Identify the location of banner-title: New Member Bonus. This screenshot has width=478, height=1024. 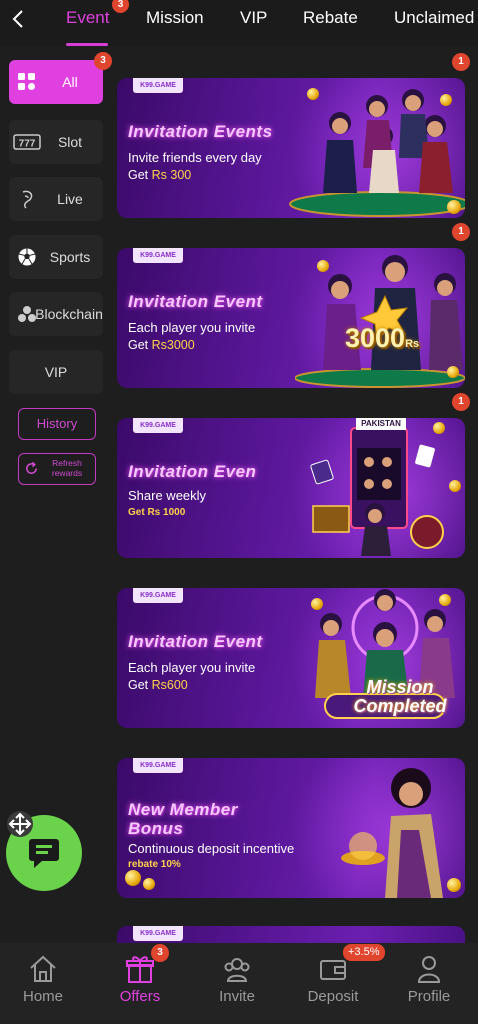
(183, 819).